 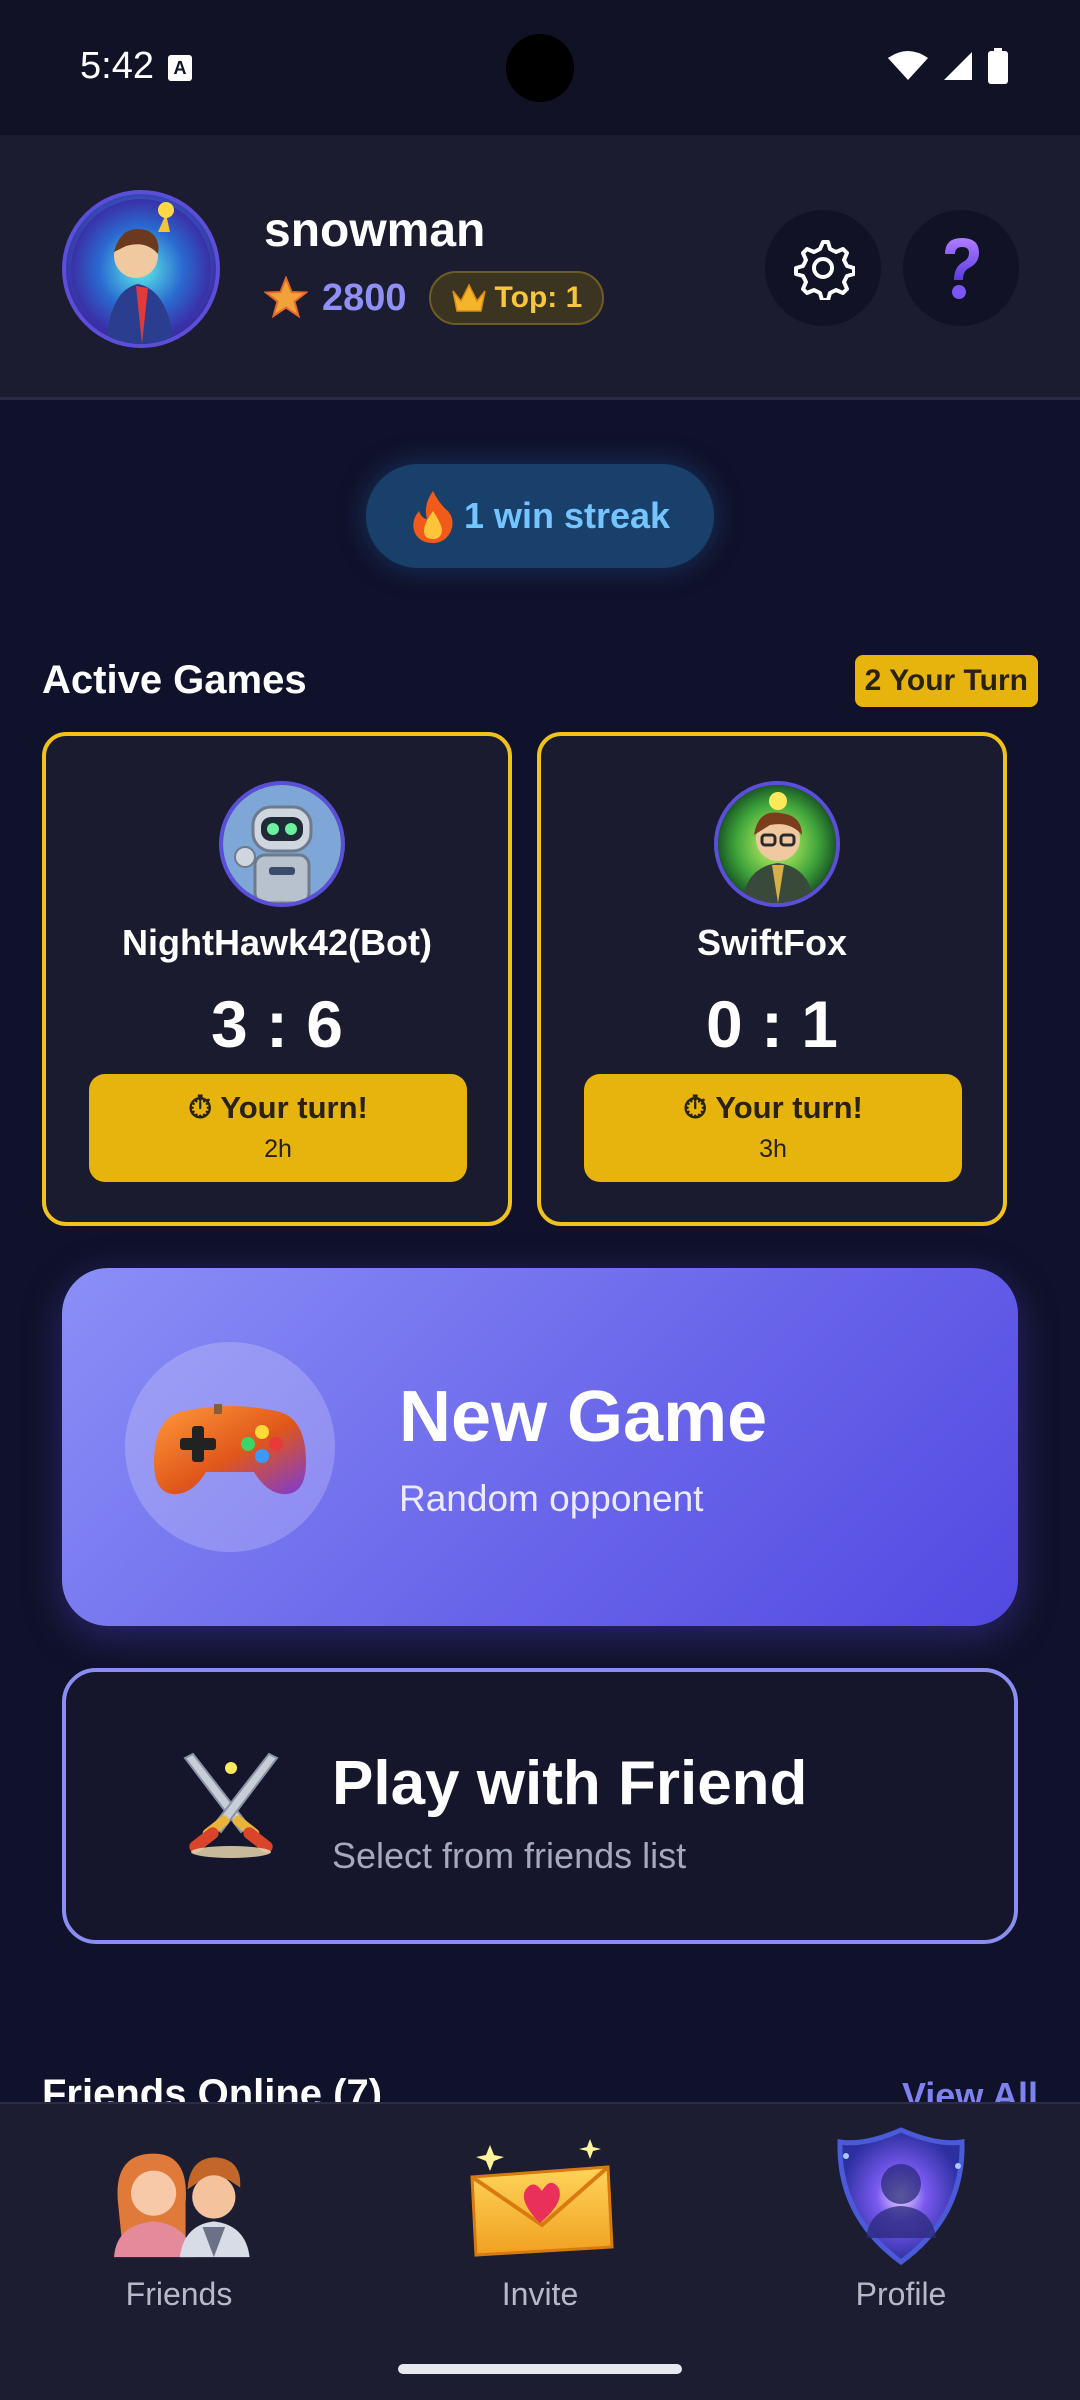 I want to click on wifi-icon, so click(x=908, y=65).